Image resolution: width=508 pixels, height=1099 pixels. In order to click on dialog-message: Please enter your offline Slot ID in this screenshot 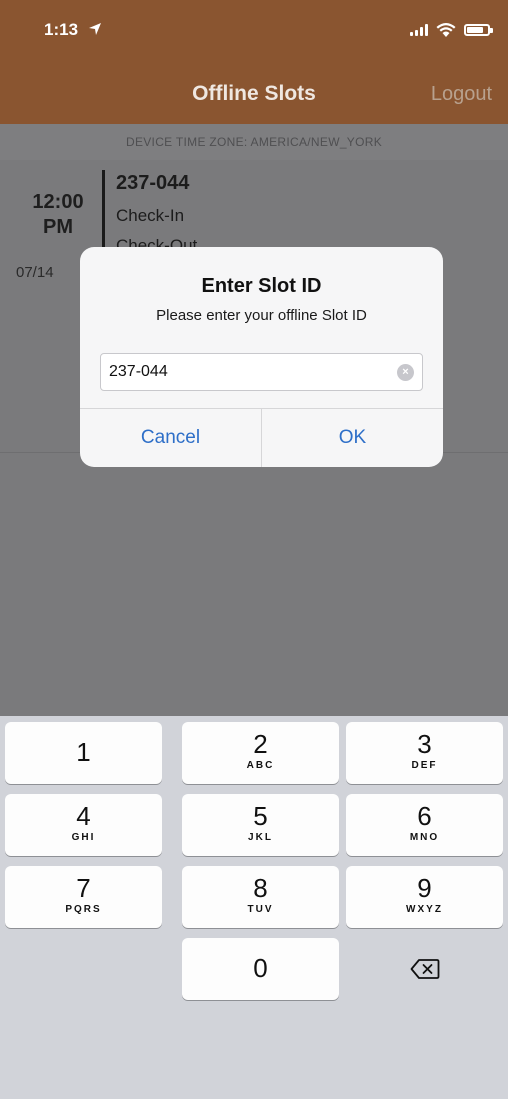, I will do `click(261, 315)`.